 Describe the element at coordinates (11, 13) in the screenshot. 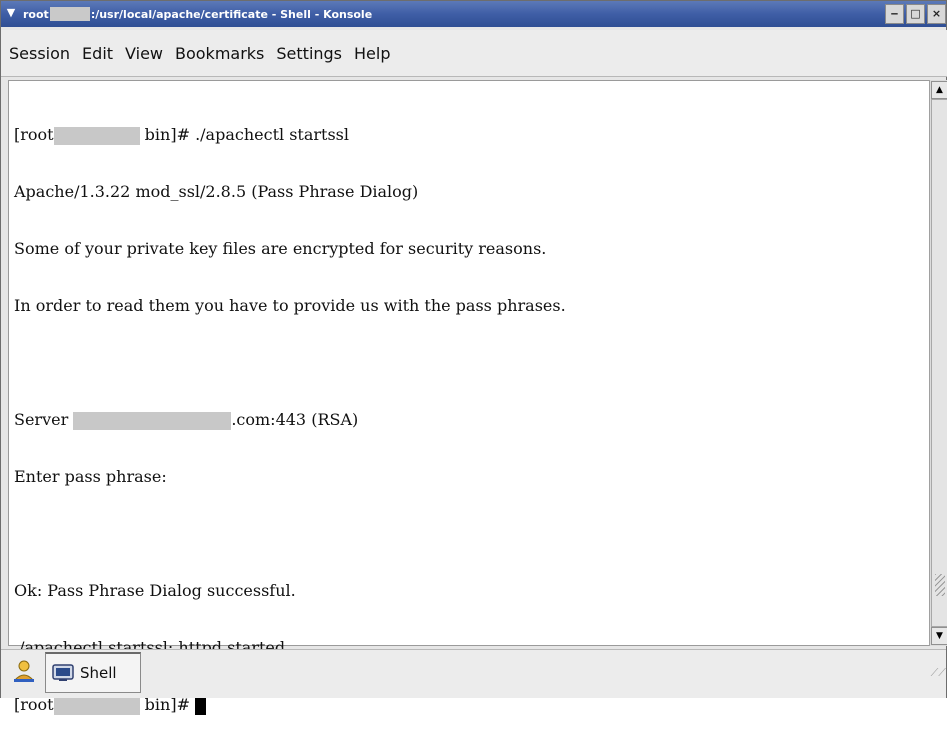

I see `chevron-down-icon: ▼` at that location.